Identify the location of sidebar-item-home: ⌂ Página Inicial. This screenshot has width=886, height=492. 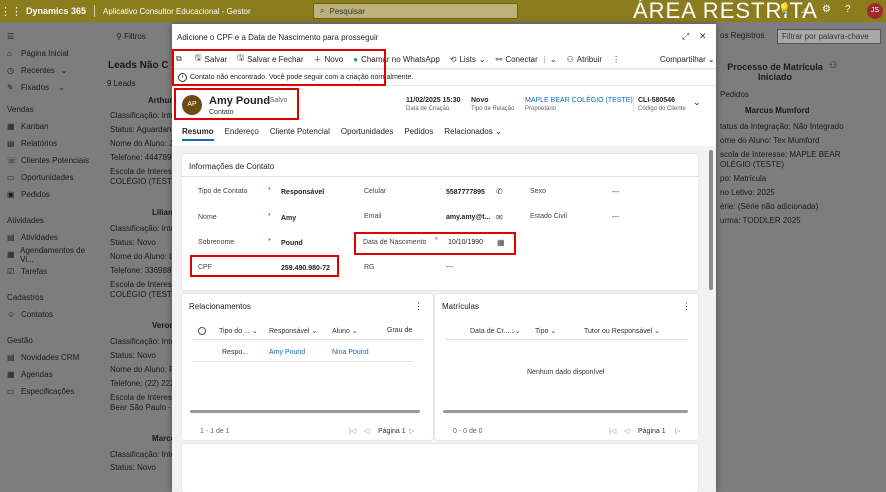
(48, 53).